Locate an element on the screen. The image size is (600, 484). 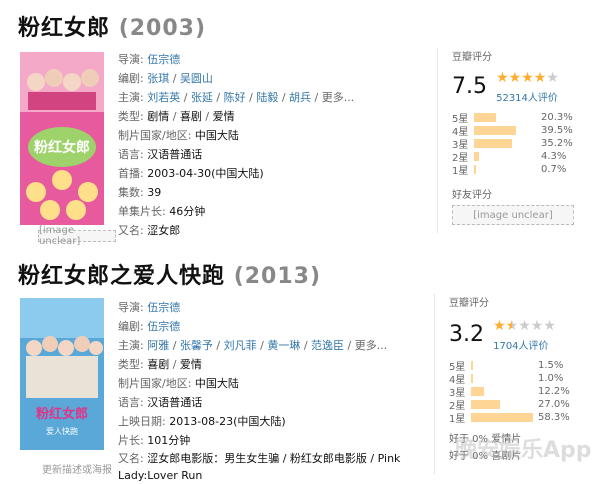
movie-title-2: 粉红女郎之爱人快跑 (2013) is located at coordinates (169, 274).